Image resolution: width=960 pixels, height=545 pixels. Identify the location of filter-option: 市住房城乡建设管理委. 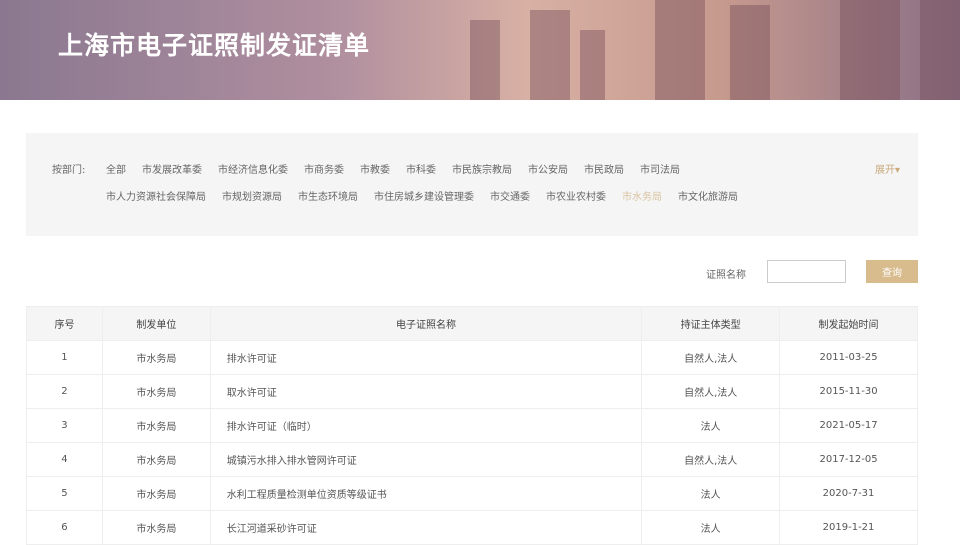
(424, 195).